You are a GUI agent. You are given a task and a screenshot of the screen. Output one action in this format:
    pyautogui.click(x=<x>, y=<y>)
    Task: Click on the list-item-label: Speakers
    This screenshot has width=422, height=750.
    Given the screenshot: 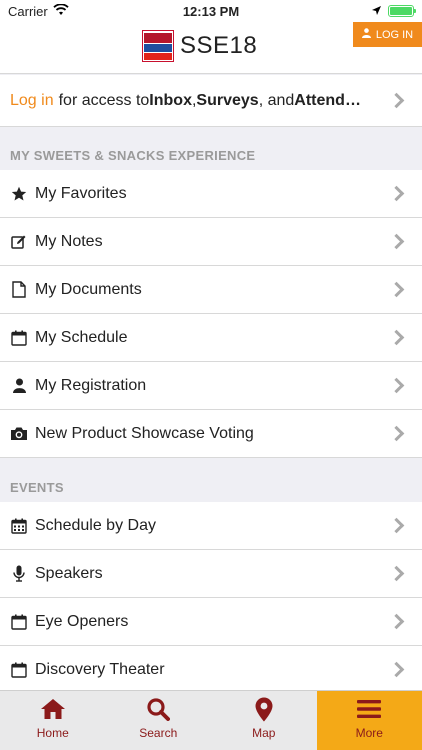 What is the action you would take?
    pyautogui.click(x=69, y=573)
    